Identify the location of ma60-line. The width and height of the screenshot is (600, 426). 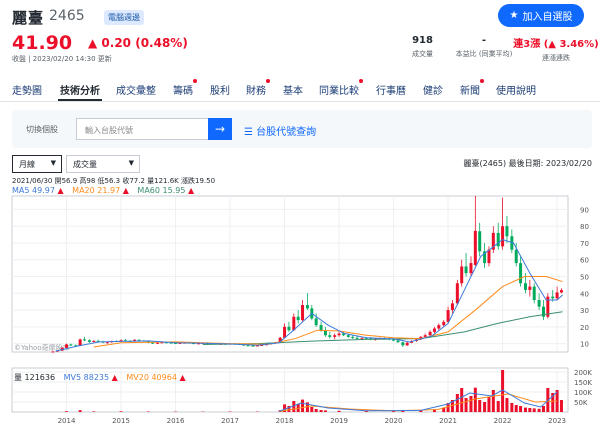
(382, 328).